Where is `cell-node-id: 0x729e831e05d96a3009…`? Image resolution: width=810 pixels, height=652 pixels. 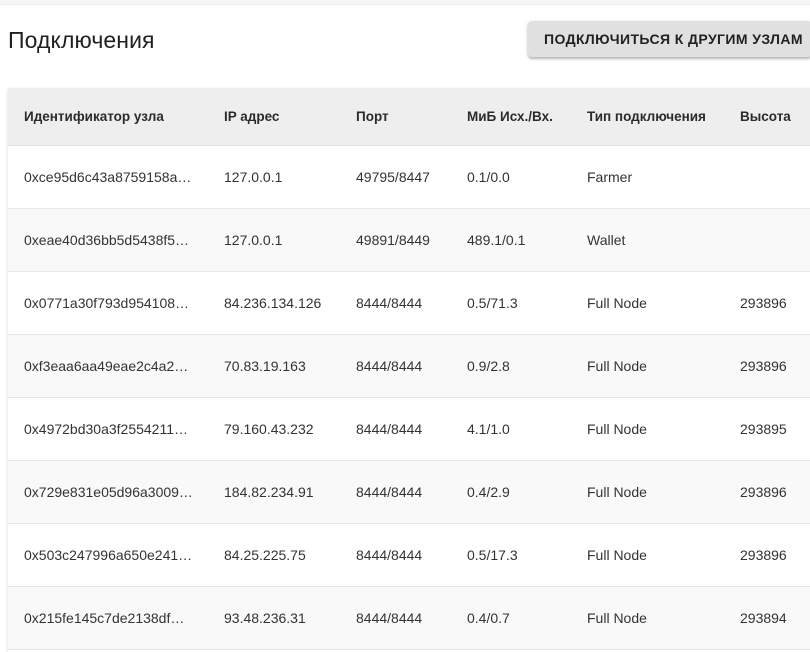 cell-node-id: 0x729e831e05d96a3009… is located at coordinates (108, 492).